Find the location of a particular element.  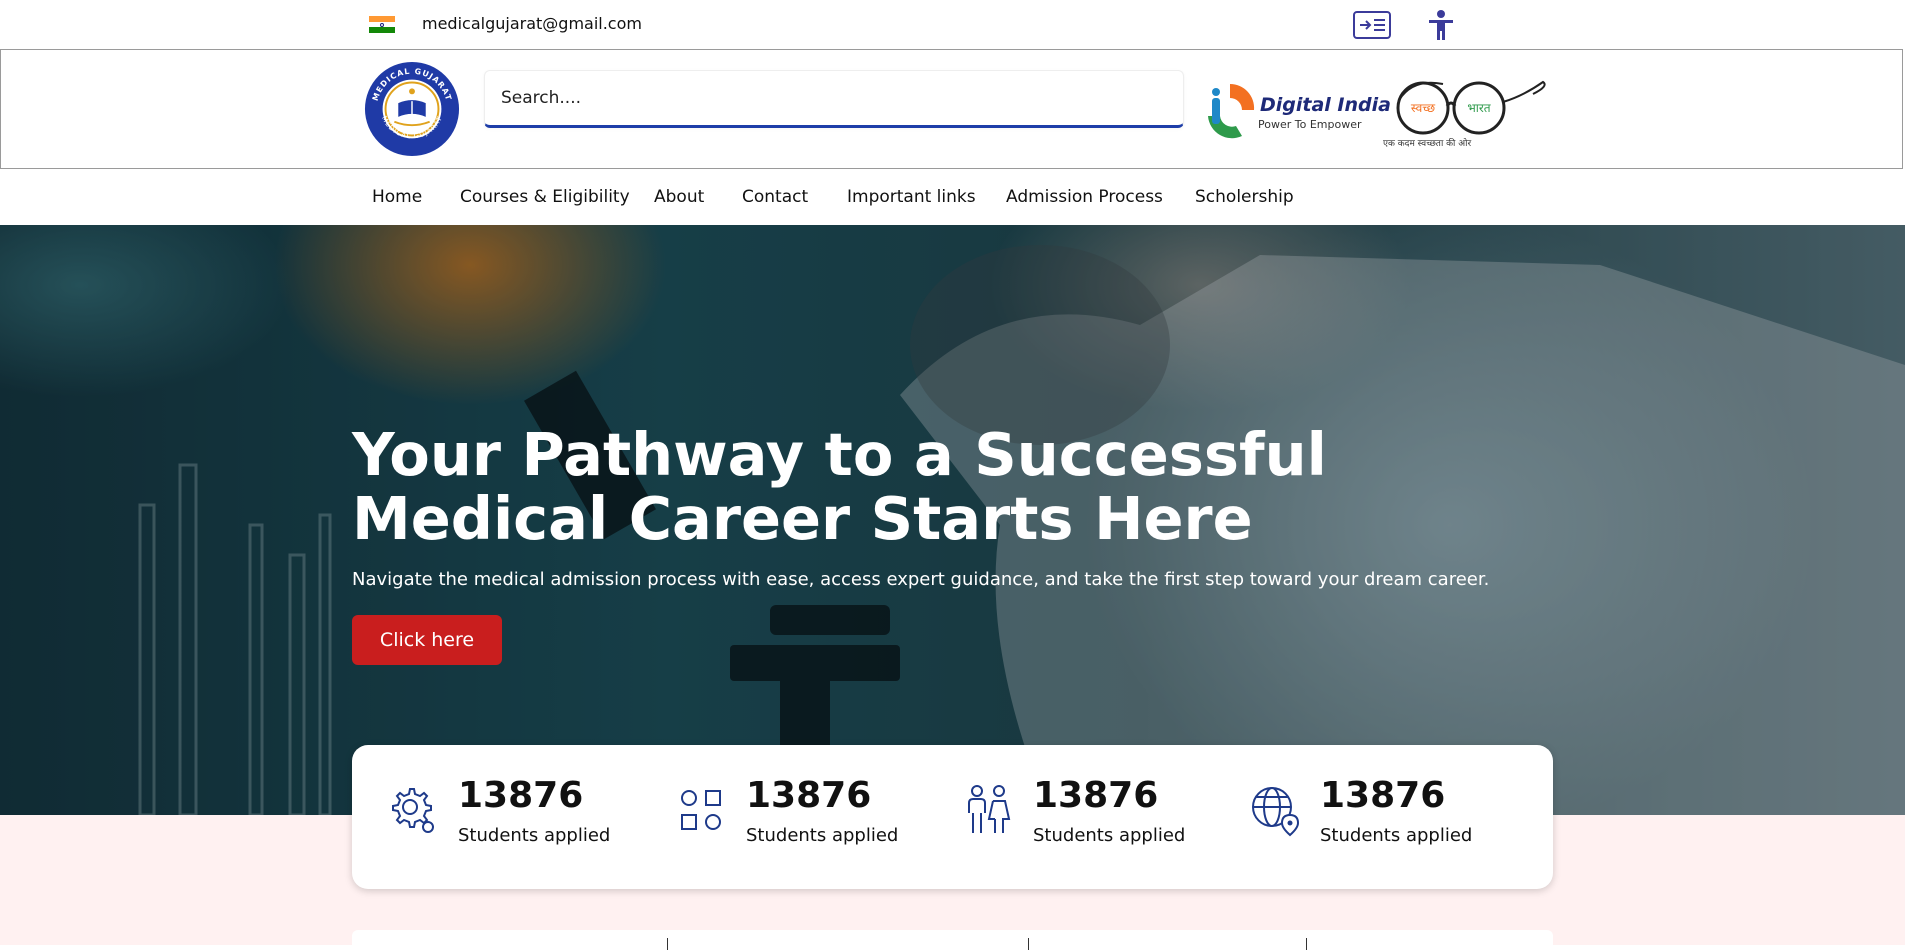

medical-gujarat-logo: MEDICAL GUJARAT MEDICAL GUJARAT is located at coordinates (412, 109).